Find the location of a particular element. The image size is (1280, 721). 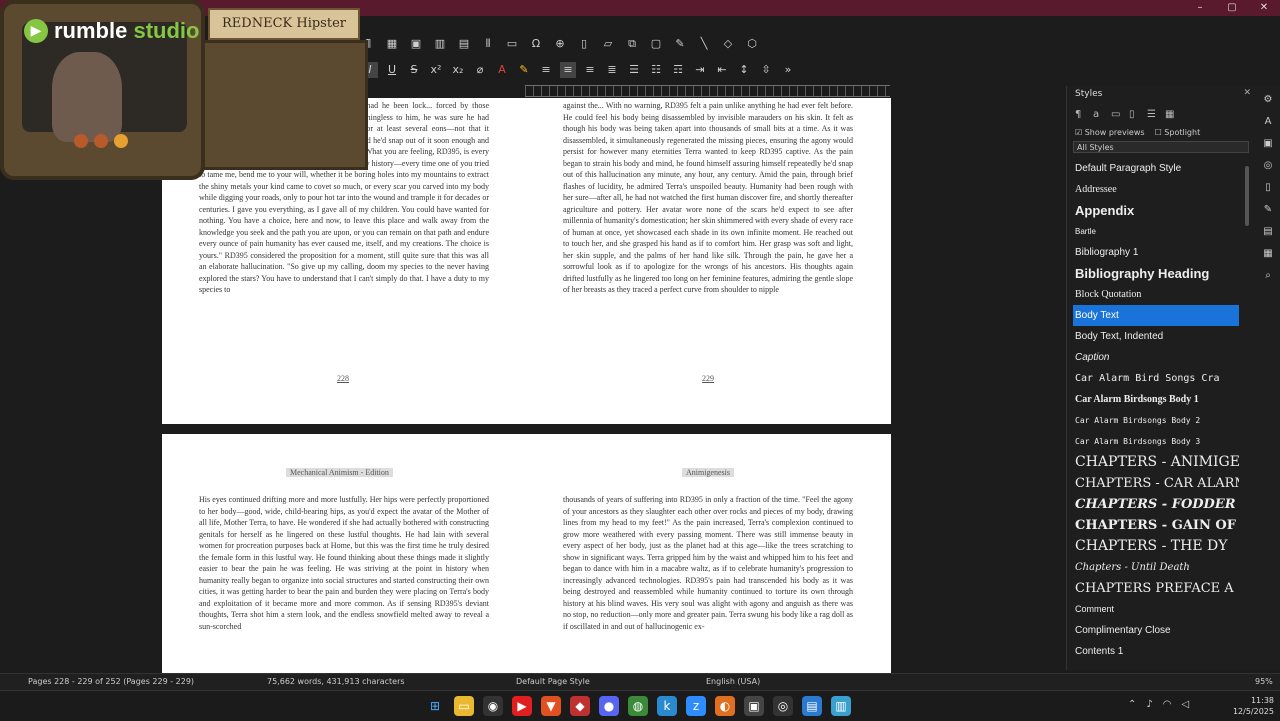

styles-icon: A is located at coordinates (1268, 123).